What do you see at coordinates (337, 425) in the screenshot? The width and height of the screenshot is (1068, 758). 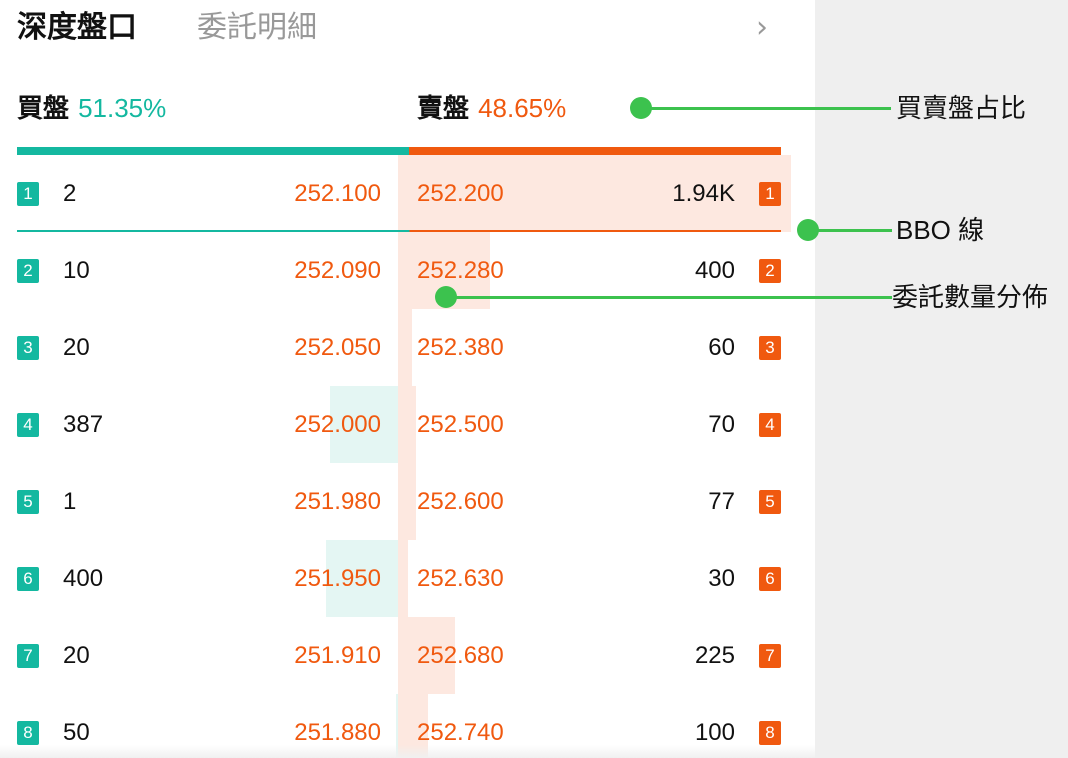 I see `bid-price: 252.000` at bounding box center [337, 425].